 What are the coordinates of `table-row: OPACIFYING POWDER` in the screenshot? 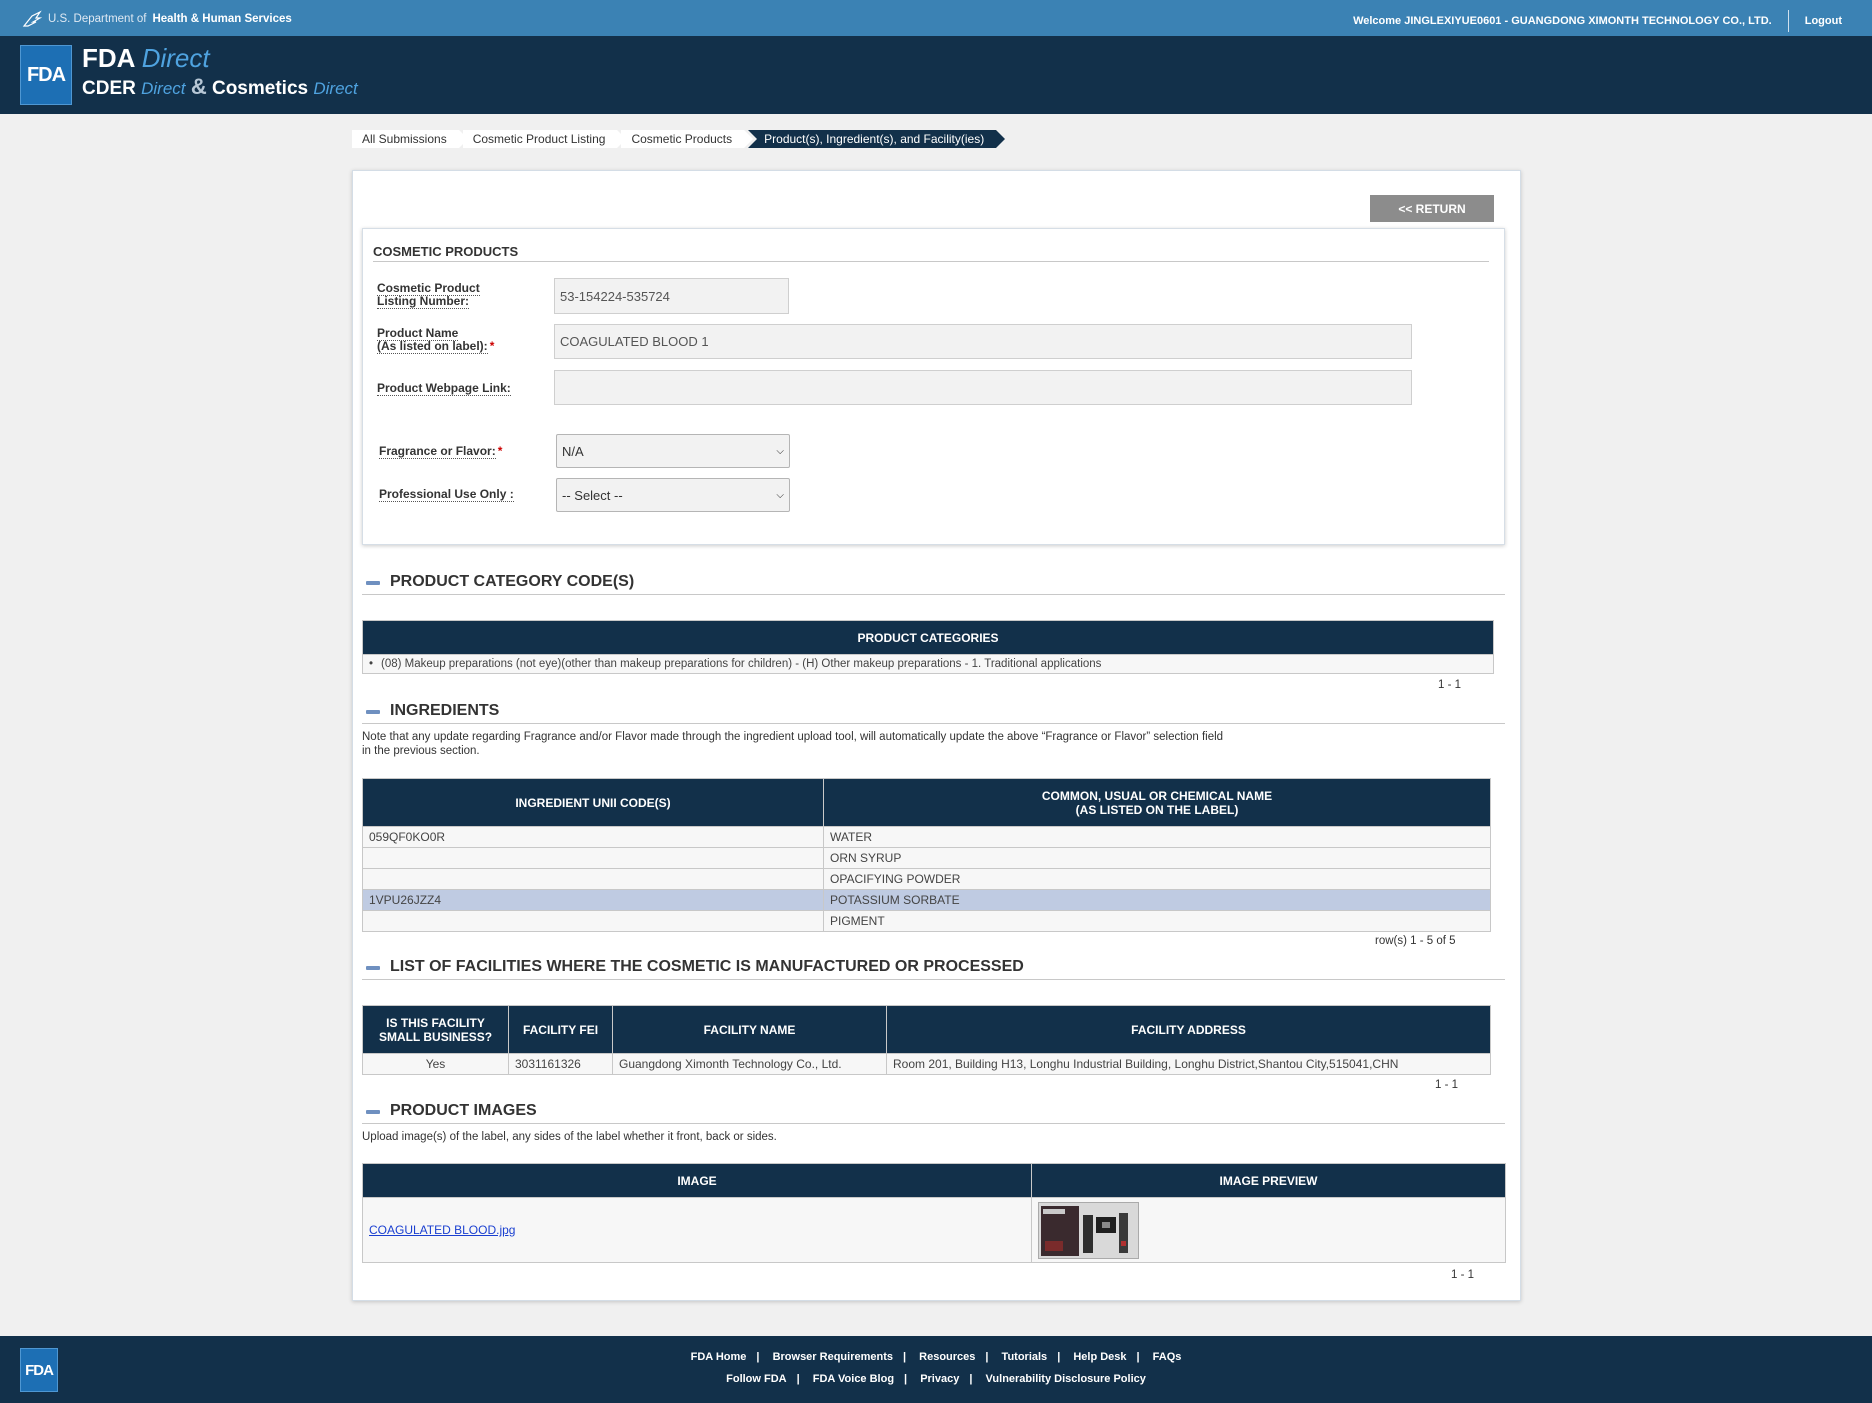 It's located at (926, 879).